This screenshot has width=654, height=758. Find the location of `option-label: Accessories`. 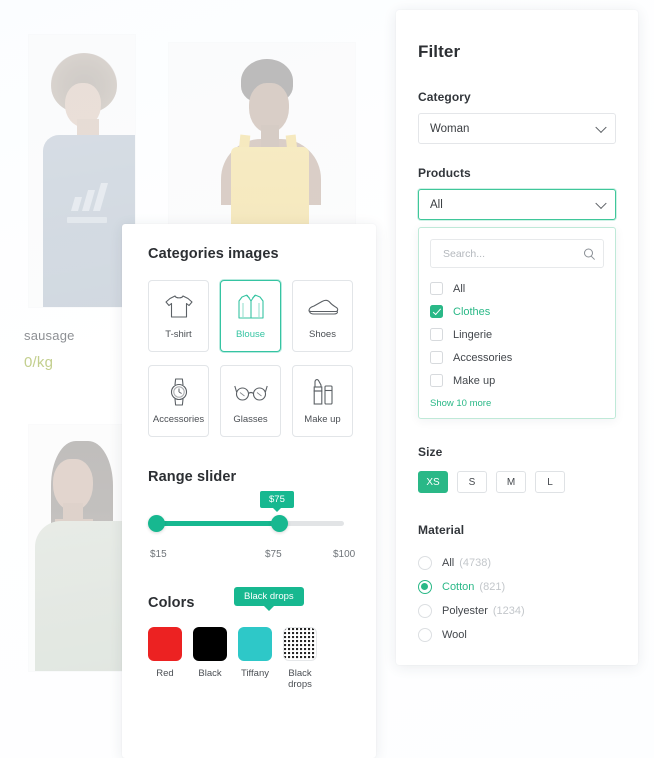

option-label: Accessories is located at coordinates (483, 357).